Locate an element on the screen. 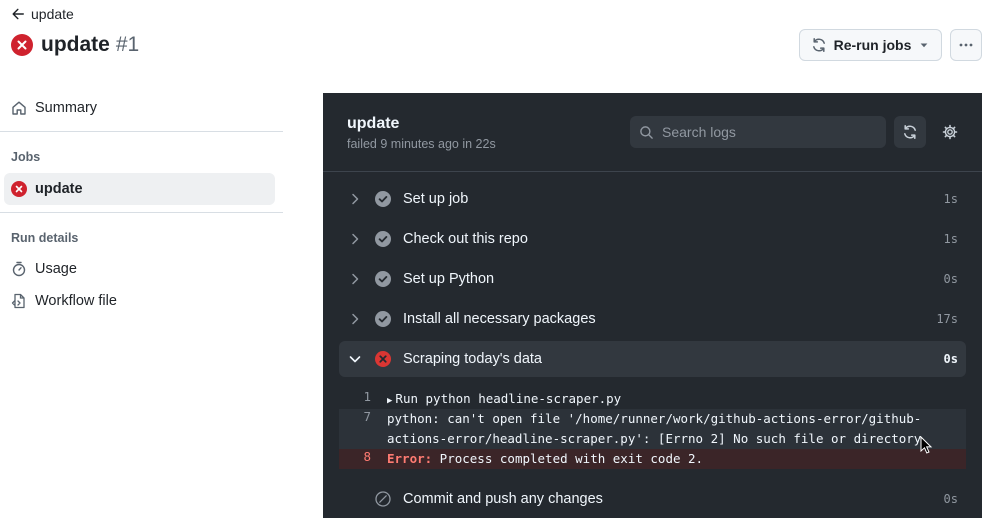 The height and width of the screenshot is (518, 988). log-line-number: 1 is located at coordinates (367, 396).